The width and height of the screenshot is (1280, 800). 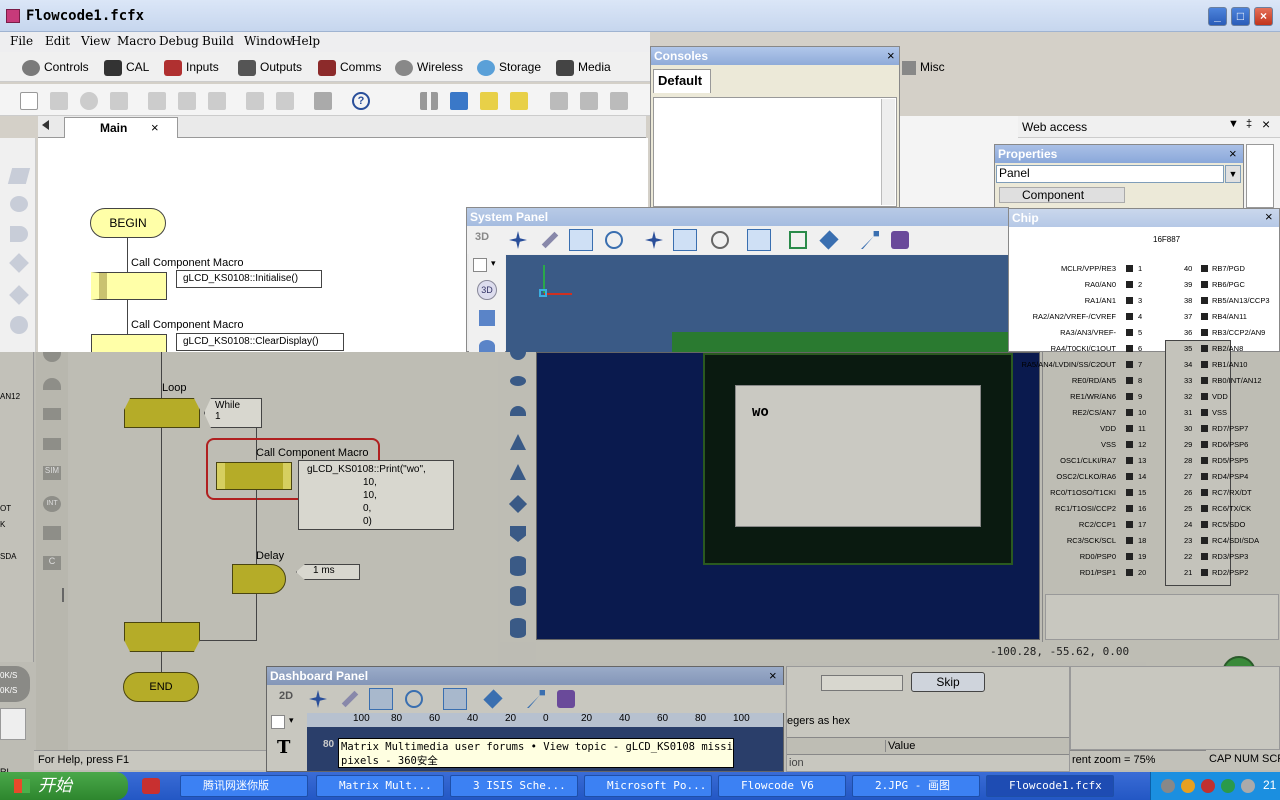 I want to click on quicklaunch-icon, so click(x=151, y=786).